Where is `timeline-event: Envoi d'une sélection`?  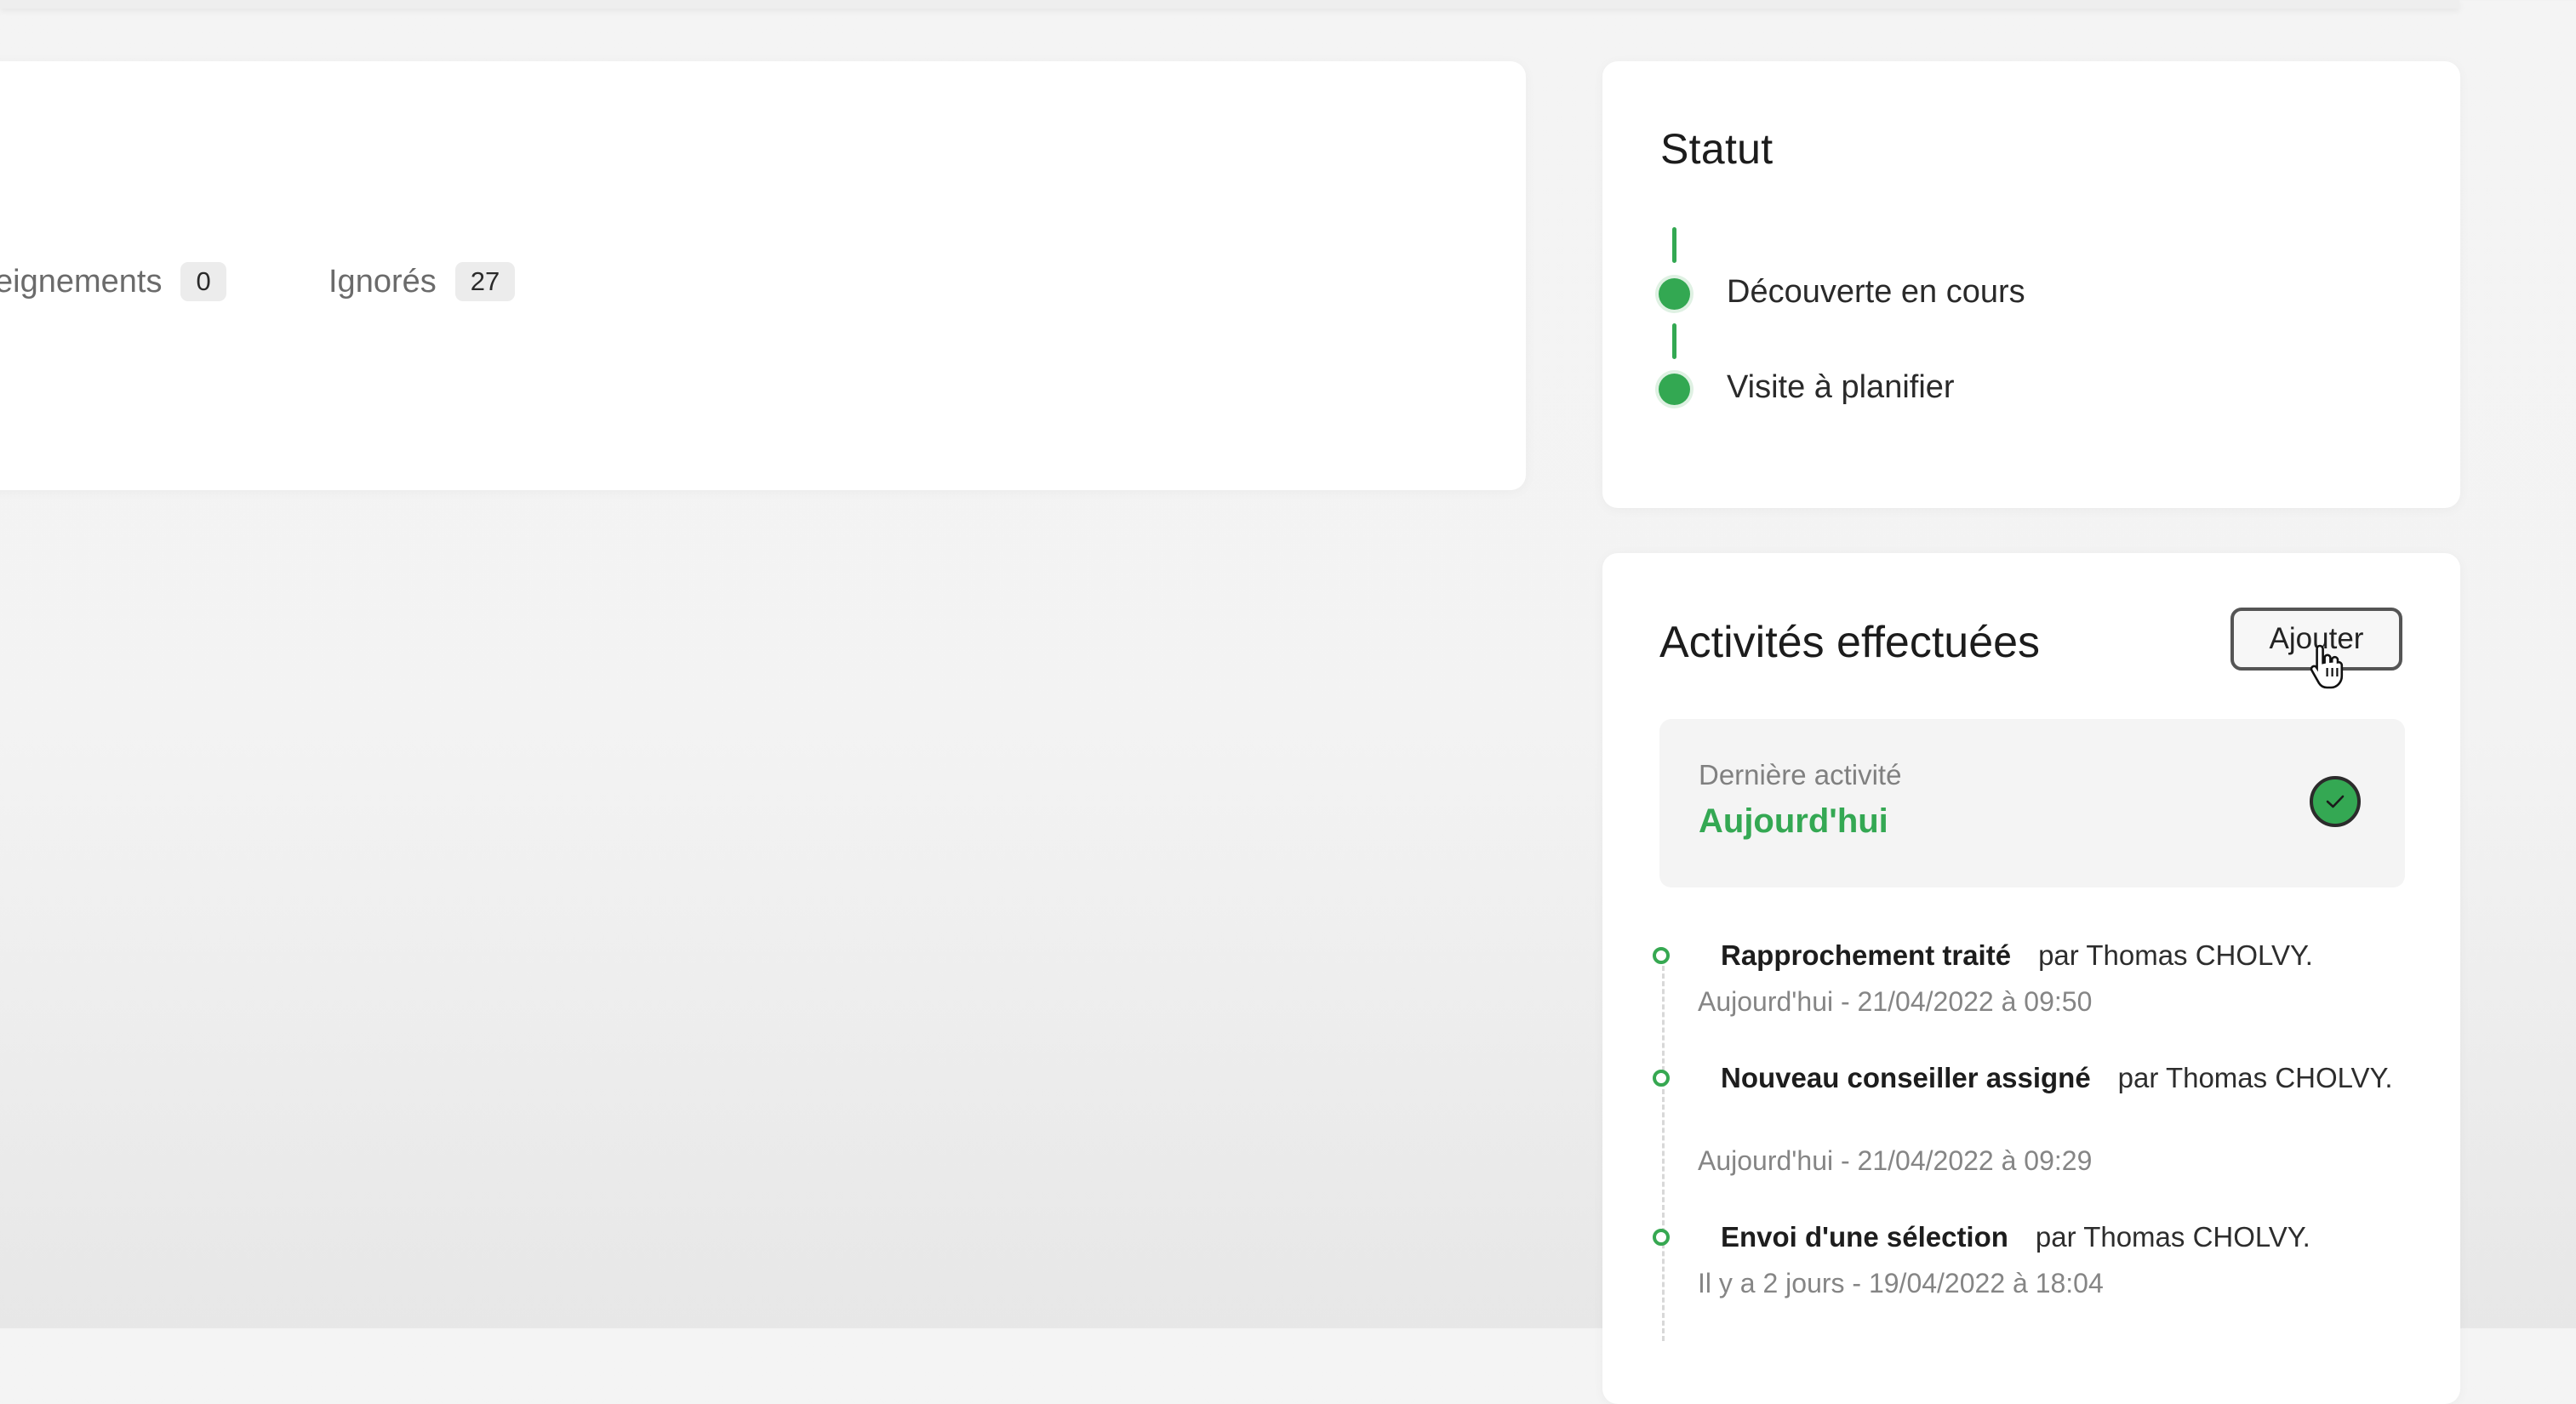
timeline-event: Envoi d'une sélection is located at coordinates (1864, 1237).